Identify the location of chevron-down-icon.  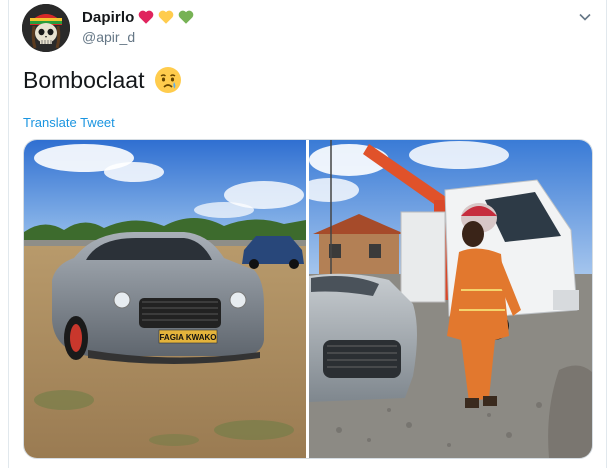
(585, 17).